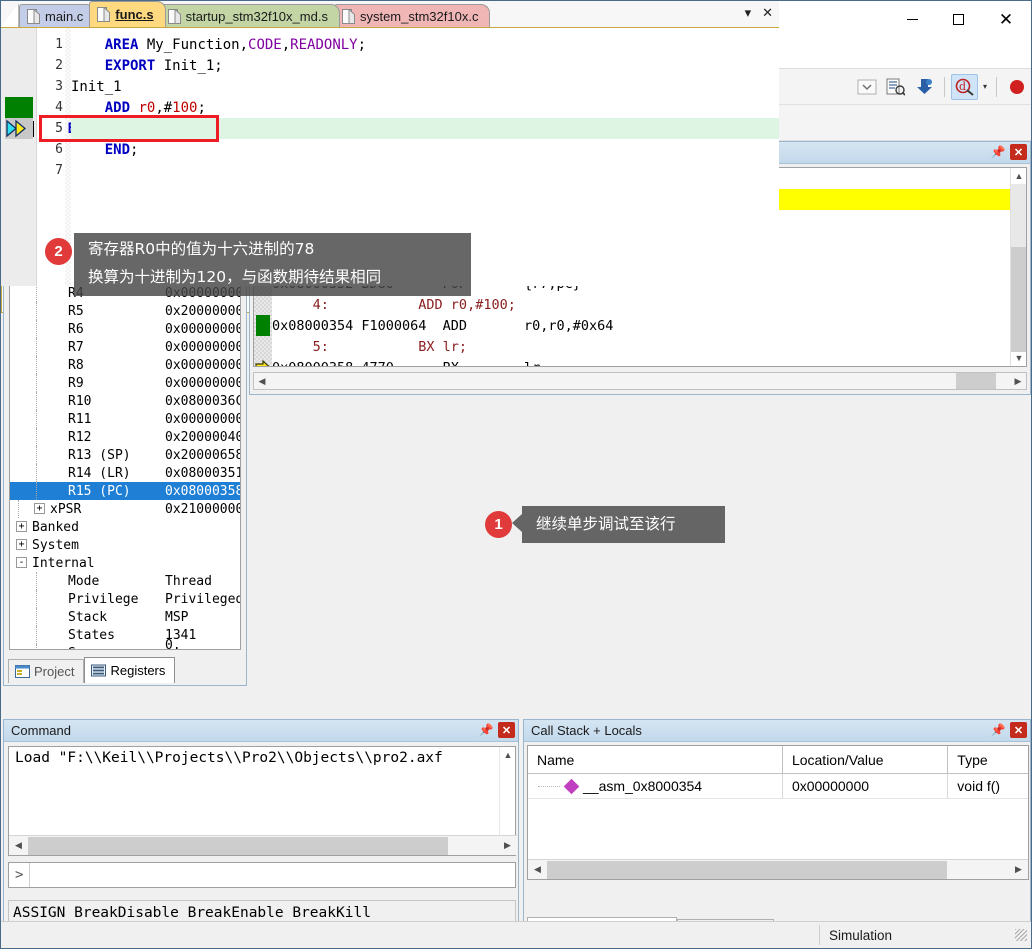  I want to click on command-scroll-left-icon: ◀, so click(18, 845).